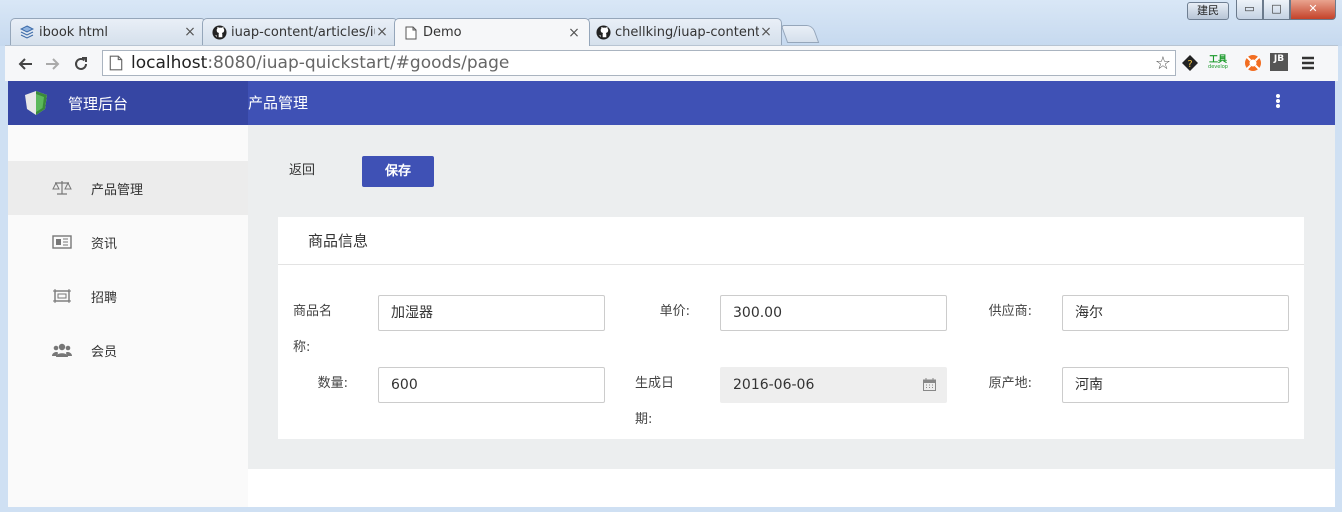 Image resolution: width=1342 pixels, height=512 pixels. I want to click on origin-label: 原产地:, so click(1010, 383).